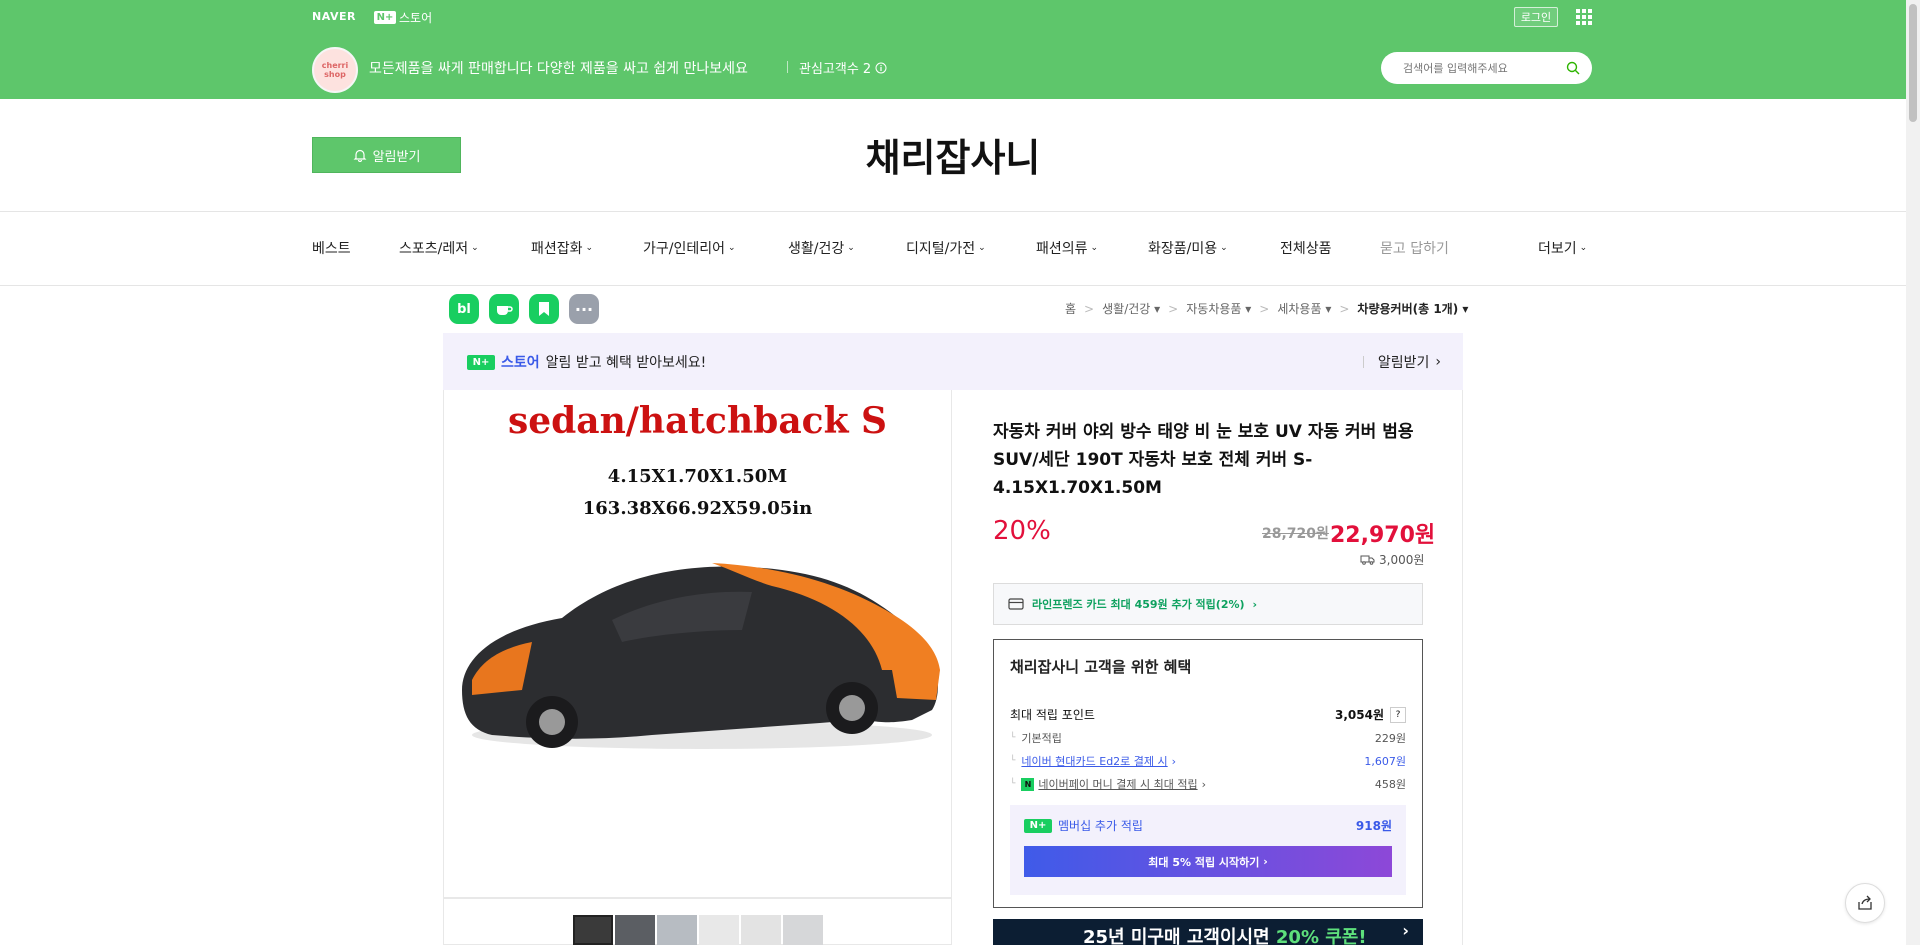 The width and height of the screenshot is (1920, 945). What do you see at coordinates (1208, 761) in the screenshot?
I see `card-points-row: 네이버 현대카드 Ed2로 결제 시 › 1,607원` at bounding box center [1208, 761].